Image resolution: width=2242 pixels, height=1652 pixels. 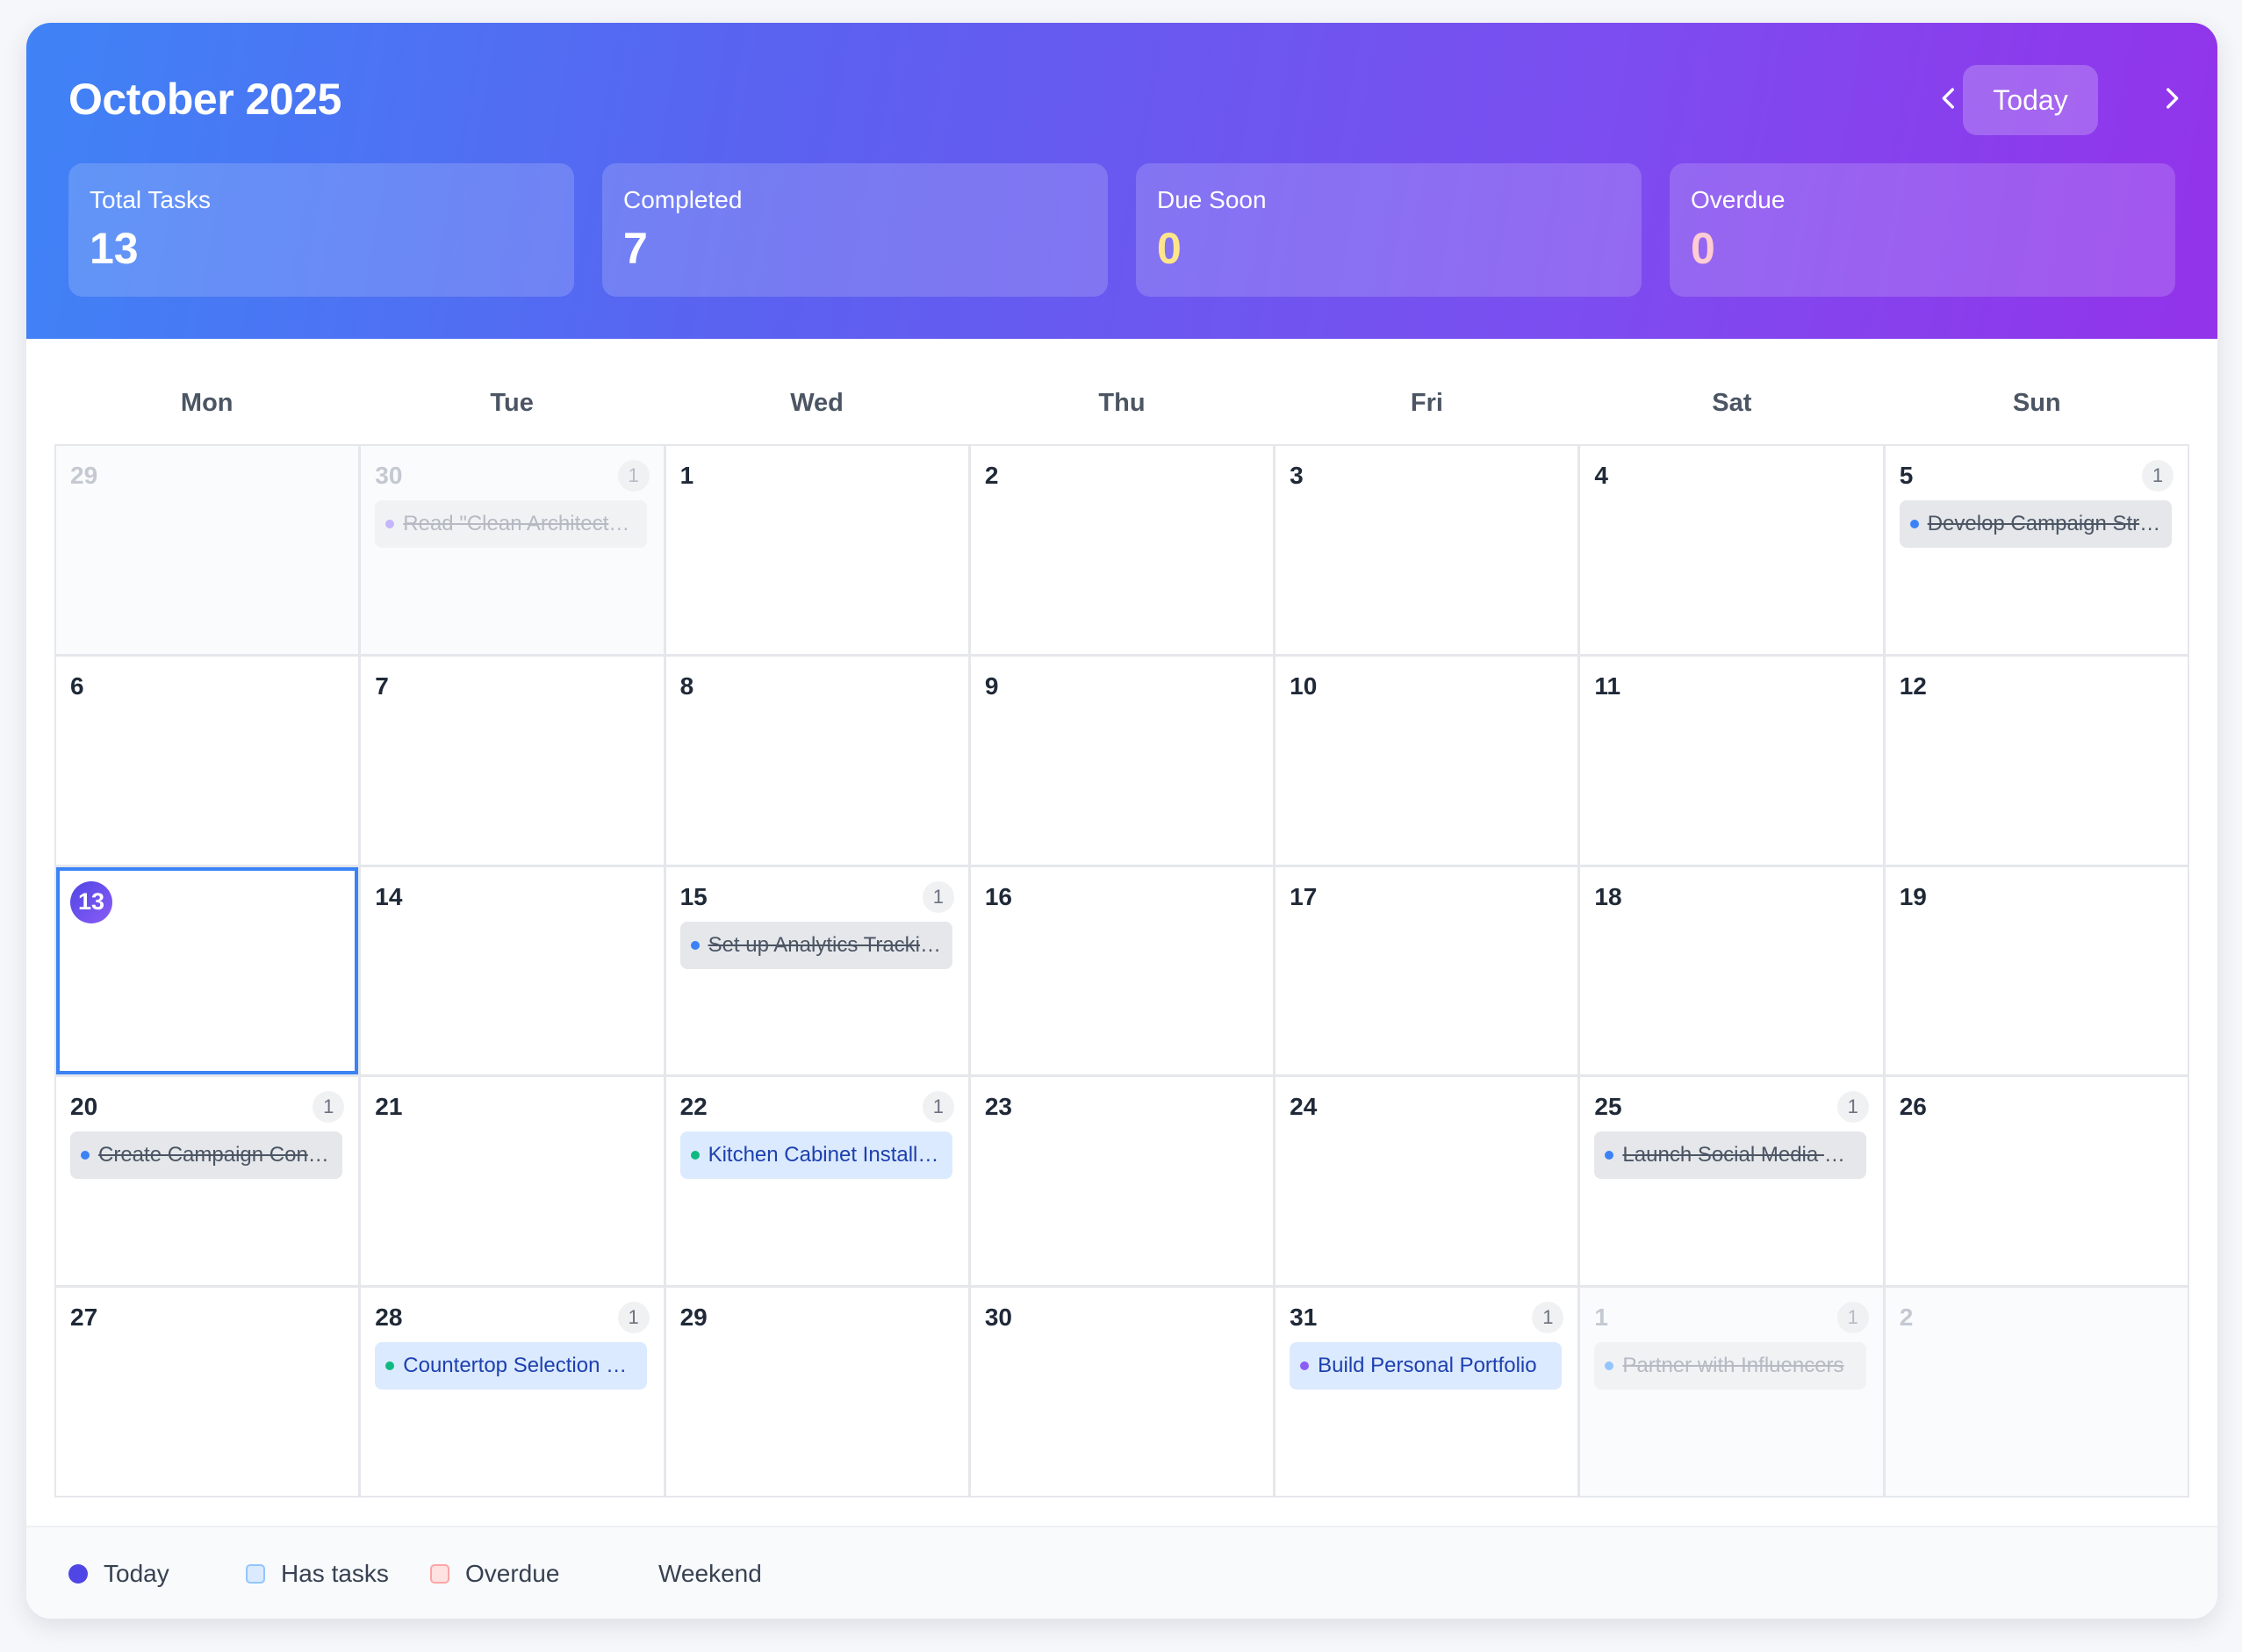 I want to click on legend-item: Weekend, so click(x=692, y=1573).